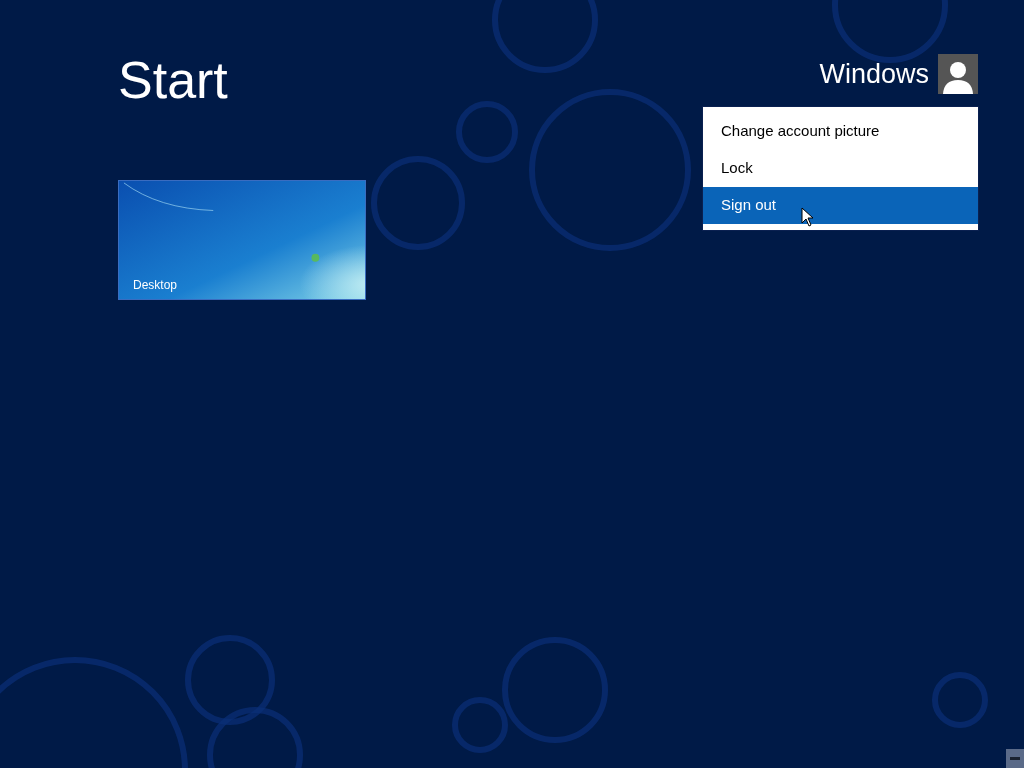 The width and height of the screenshot is (1024, 768). I want to click on screen-title: Start, so click(173, 80).